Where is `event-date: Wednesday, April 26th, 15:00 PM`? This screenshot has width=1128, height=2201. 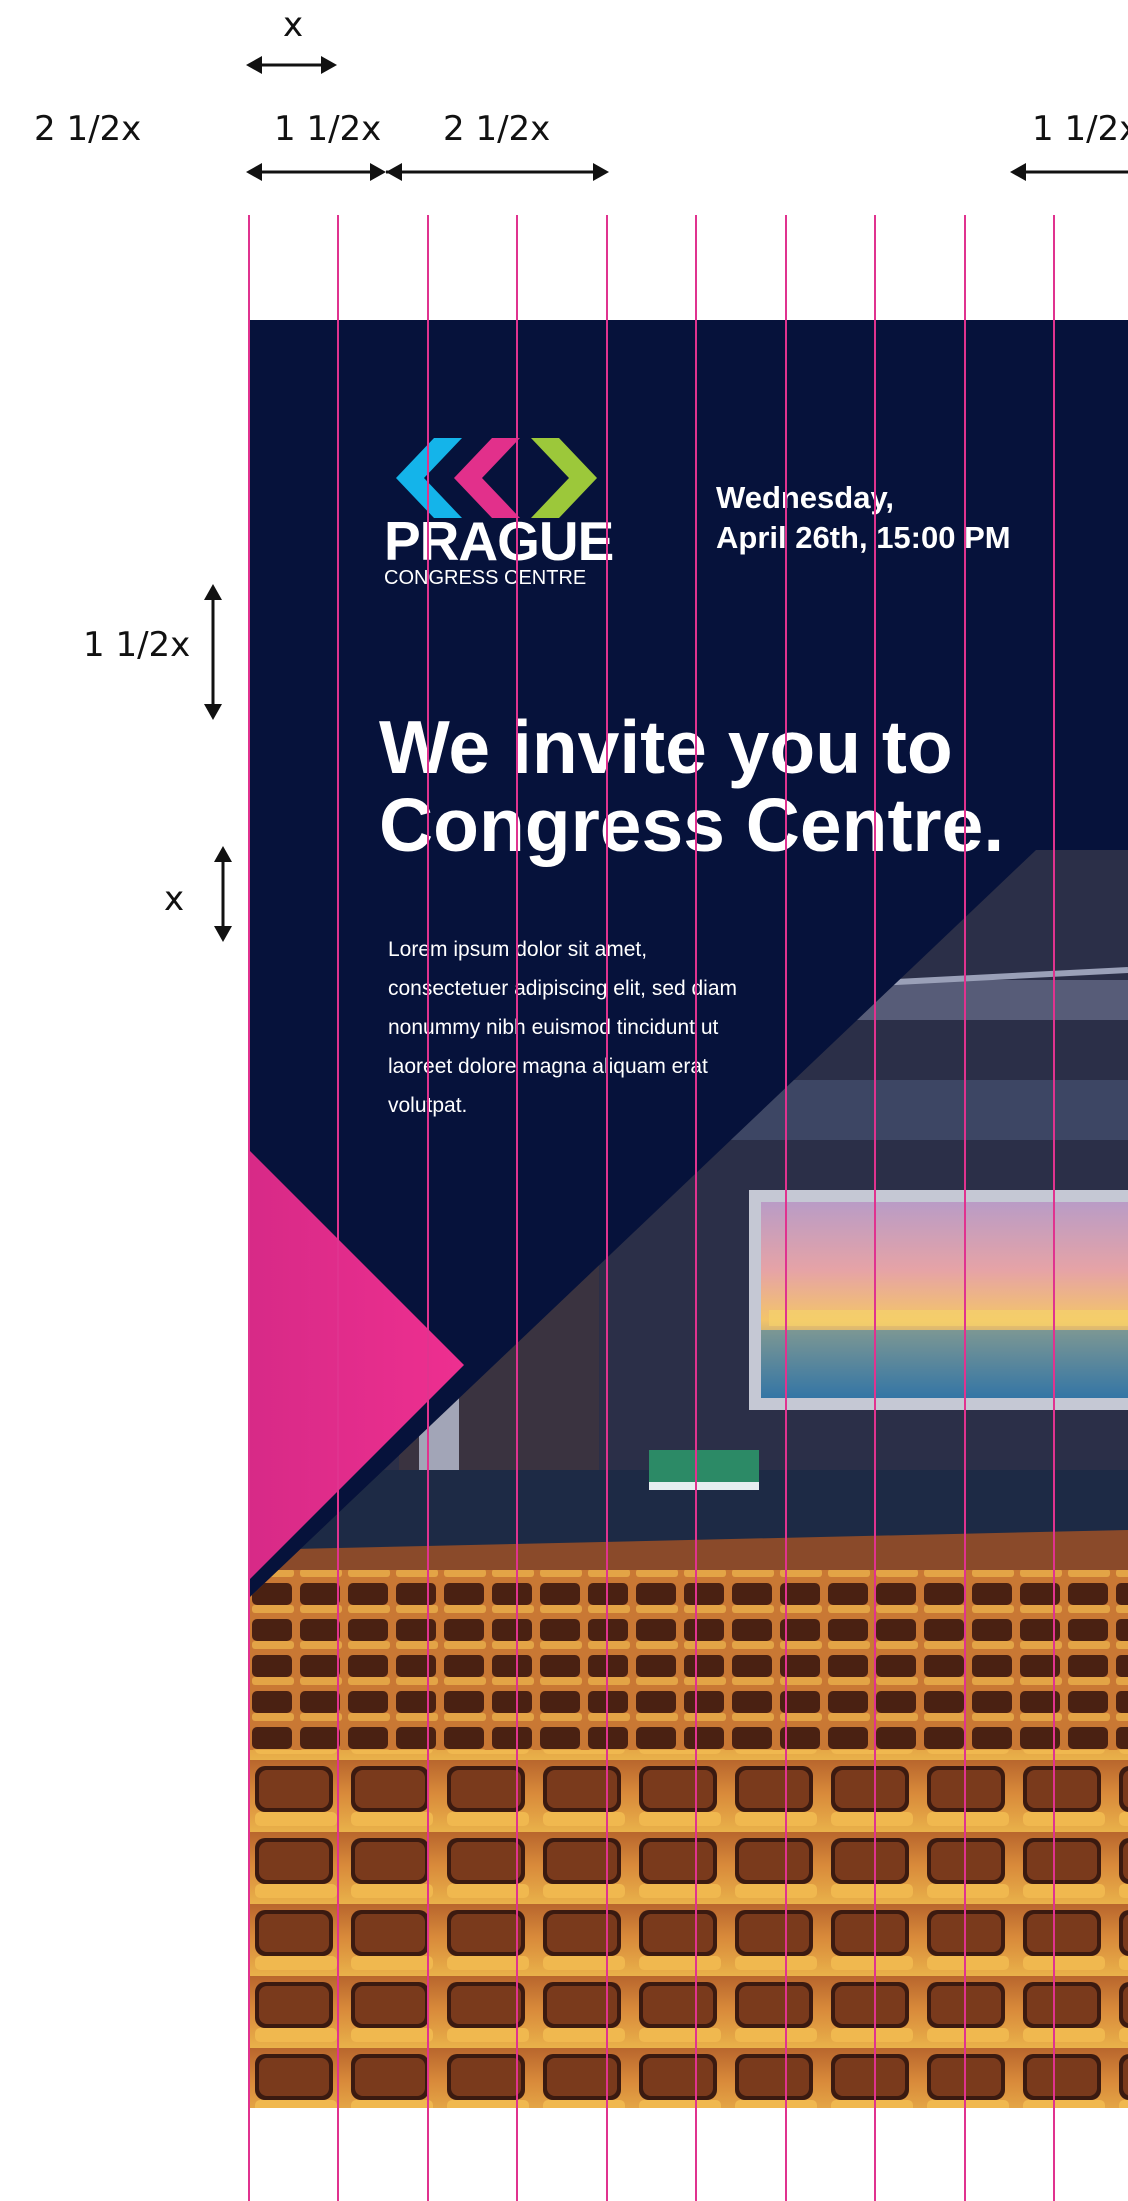 event-date: Wednesday, April 26th, 15:00 PM is located at coordinates (863, 518).